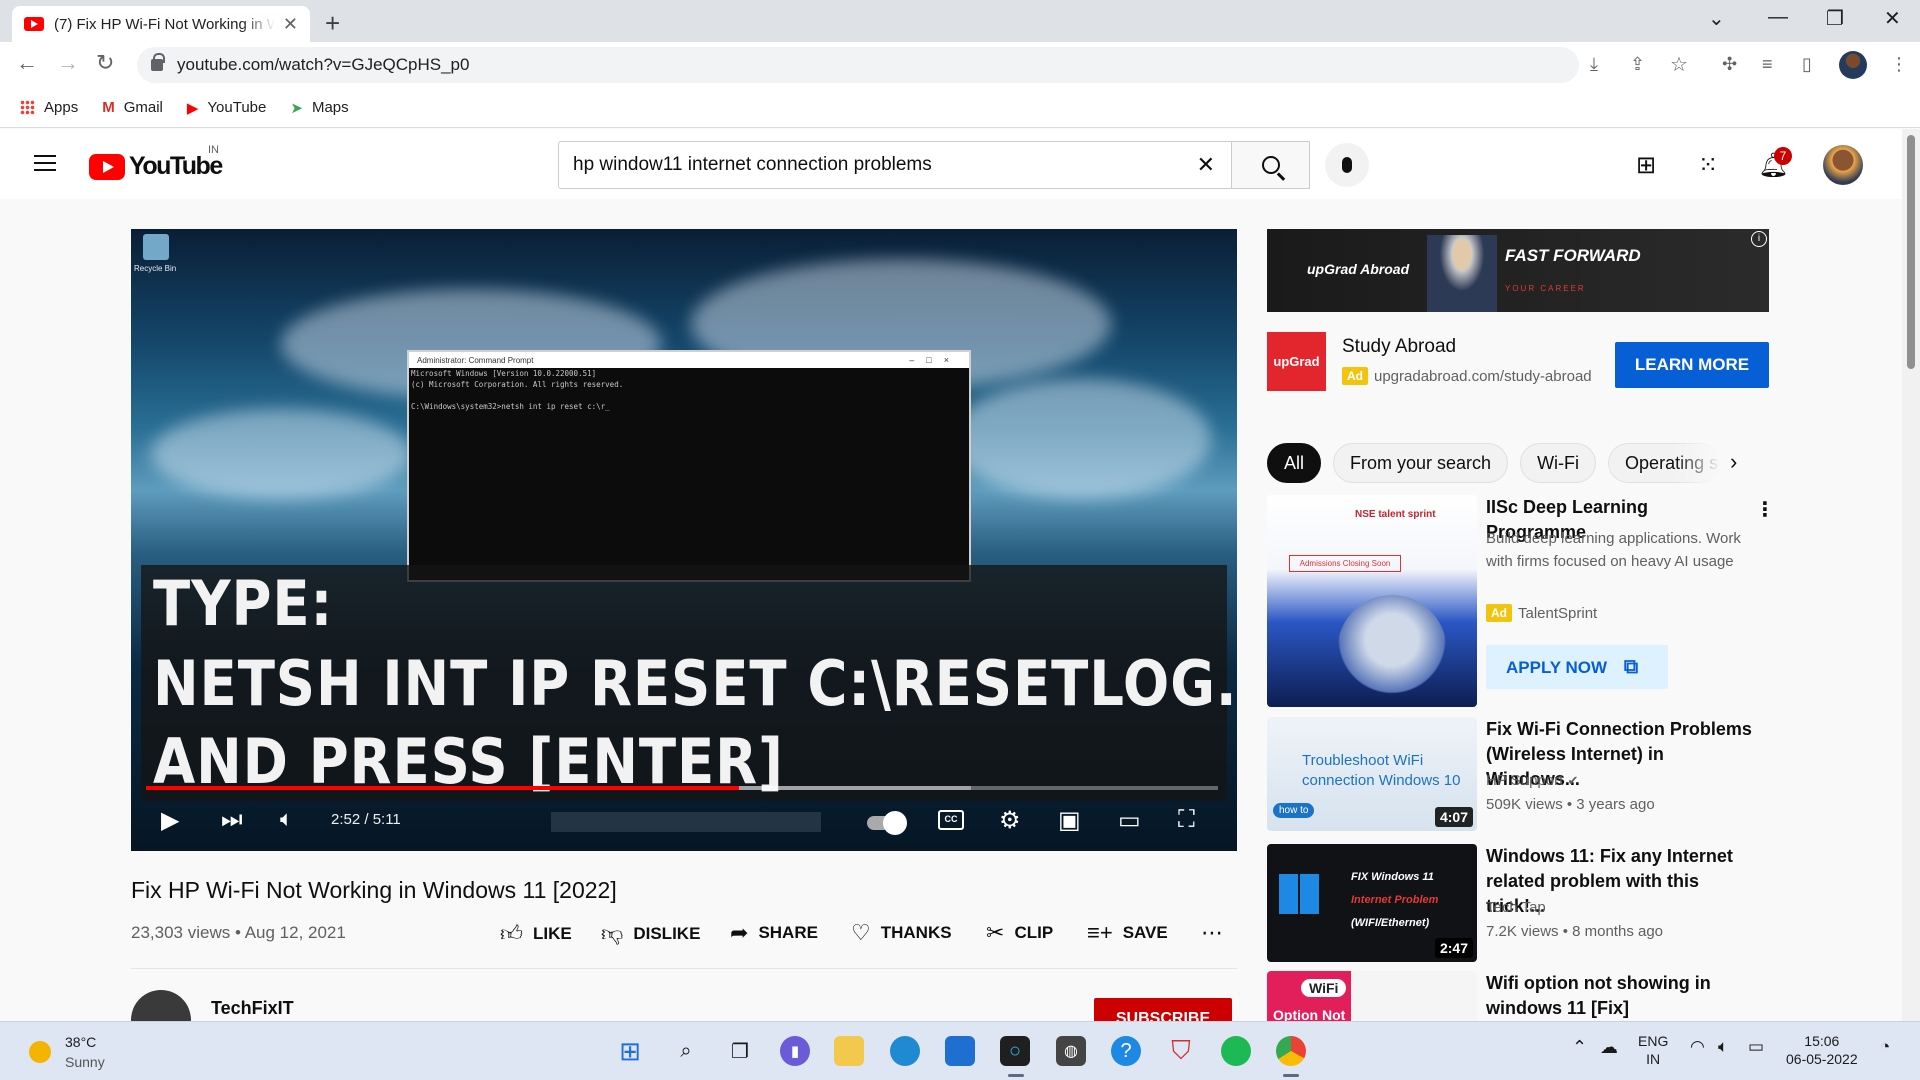 The height and width of the screenshot is (1080, 1920). What do you see at coordinates (286, 819) in the screenshot?
I see `volume-icon: 🔈︎` at bounding box center [286, 819].